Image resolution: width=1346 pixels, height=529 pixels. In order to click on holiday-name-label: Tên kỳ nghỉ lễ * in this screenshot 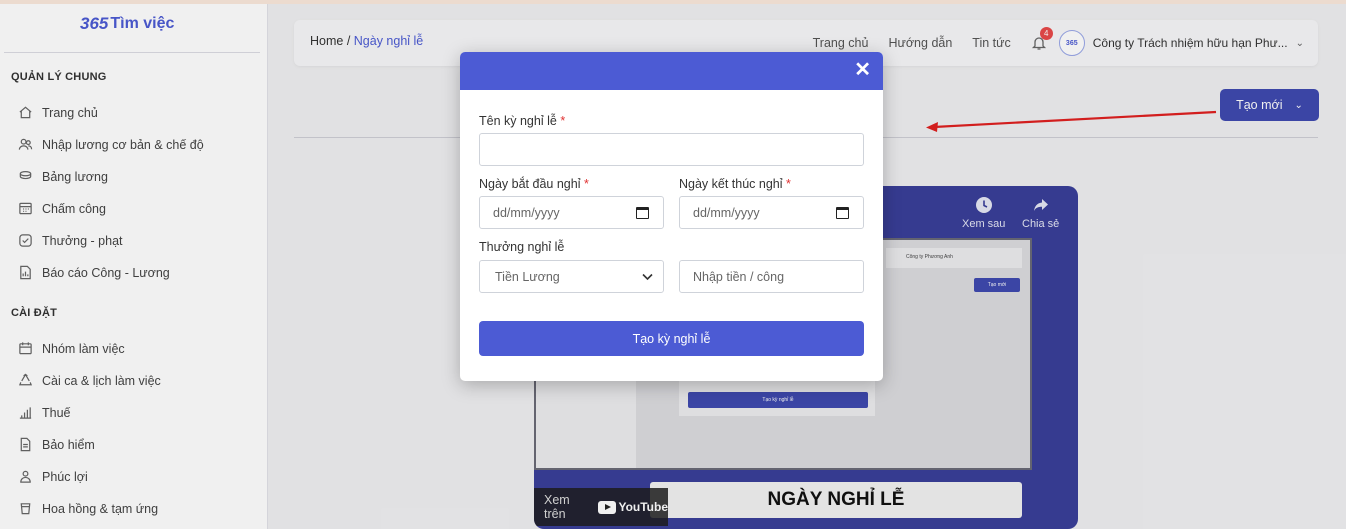, I will do `click(522, 121)`.